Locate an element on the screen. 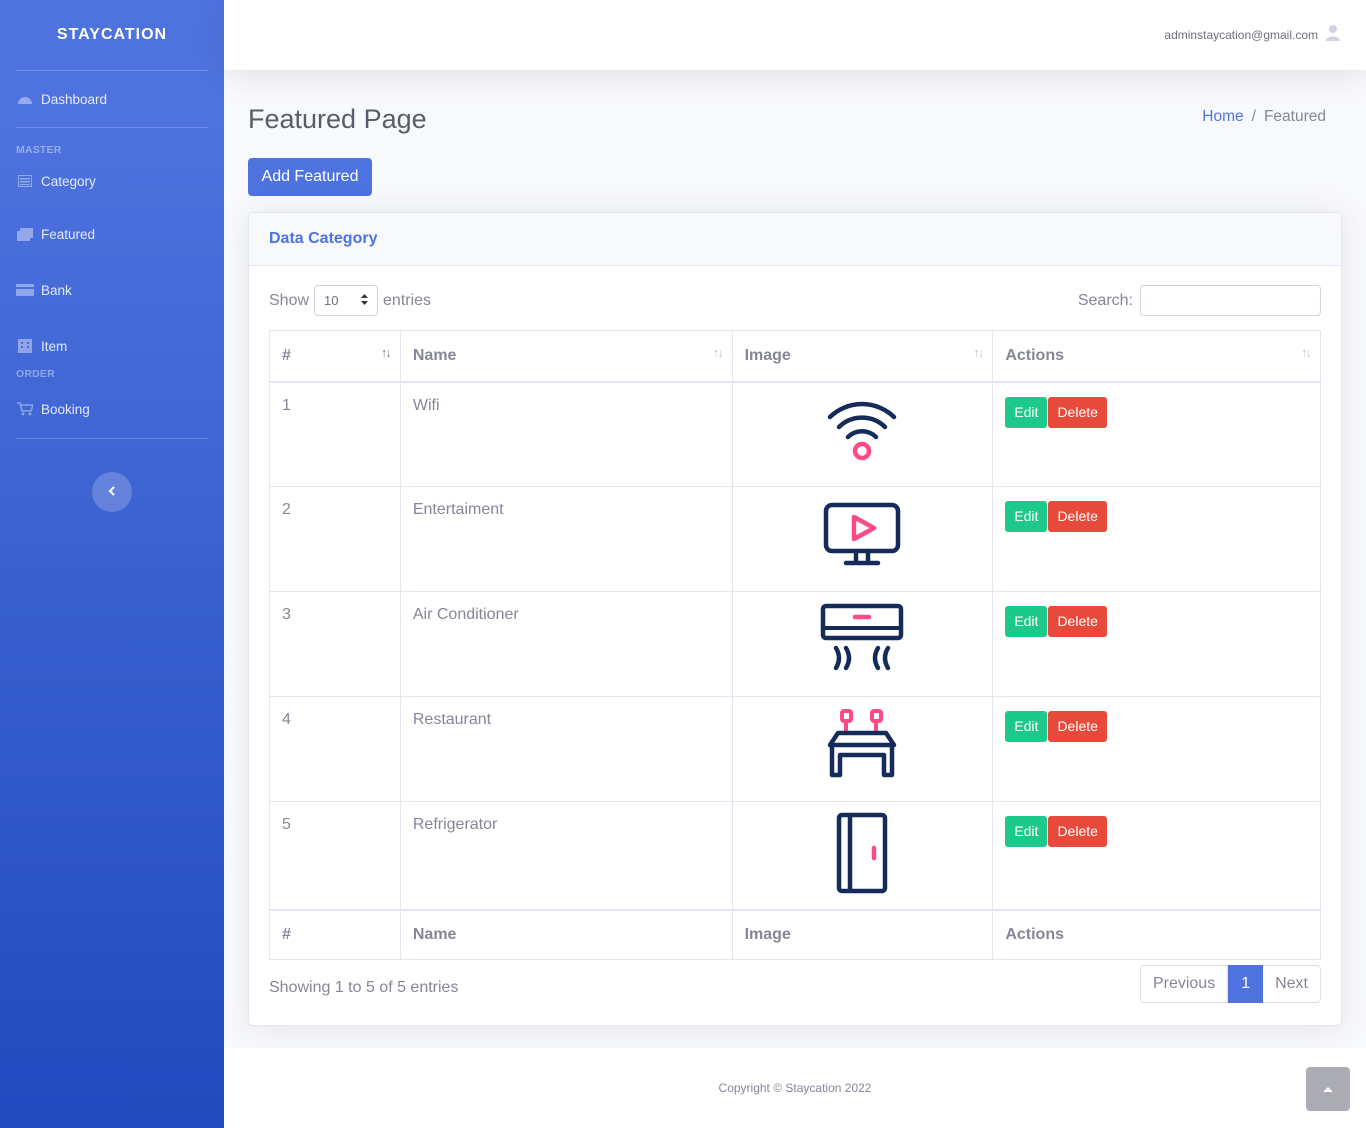 The height and width of the screenshot is (1128, 1366). column-header-name: Name ↑↓ is located at coordinates (566, 356).